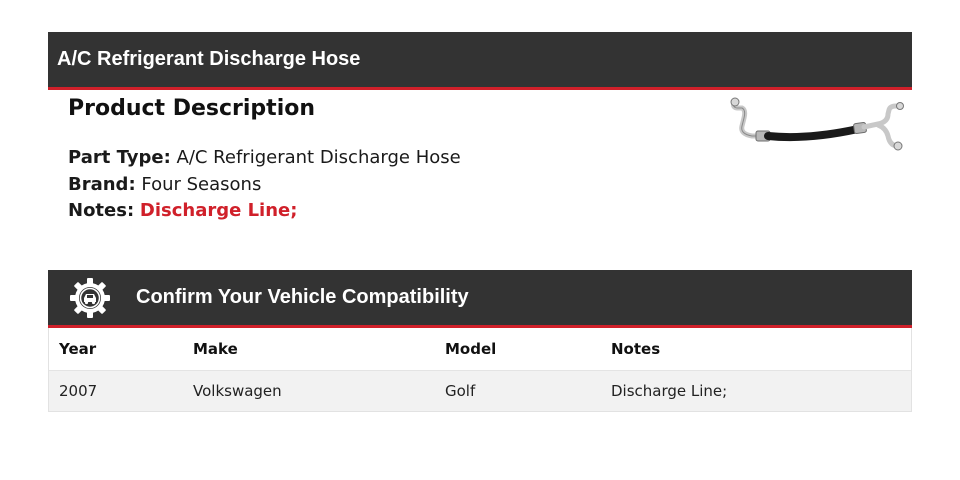 This screenshot has width=960, height=480. What do you see at coordinates (192, 108) in the screenshot?
I see `description-heading: Product Description` at bounding box center [192, 108].